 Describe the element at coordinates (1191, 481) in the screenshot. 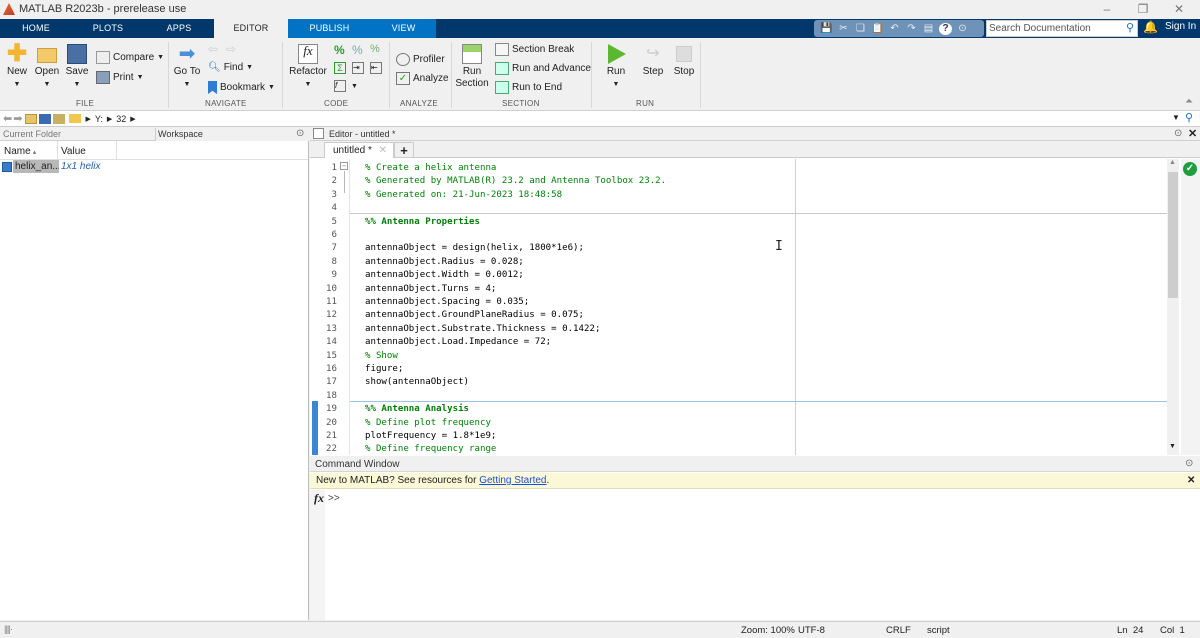

I see `dismiss-banner-icon: ✕` at that location.